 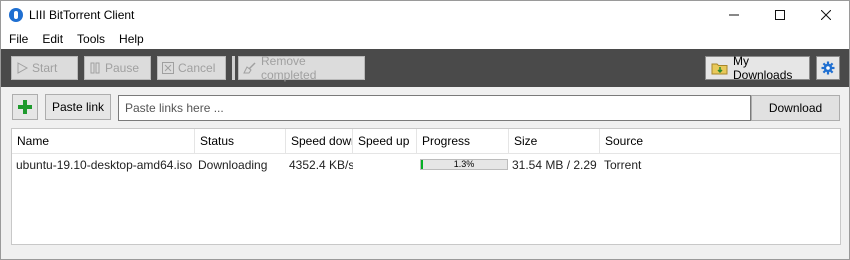 I want to click on remove-completed-label: Remove completed, so click(x=289, y=68).